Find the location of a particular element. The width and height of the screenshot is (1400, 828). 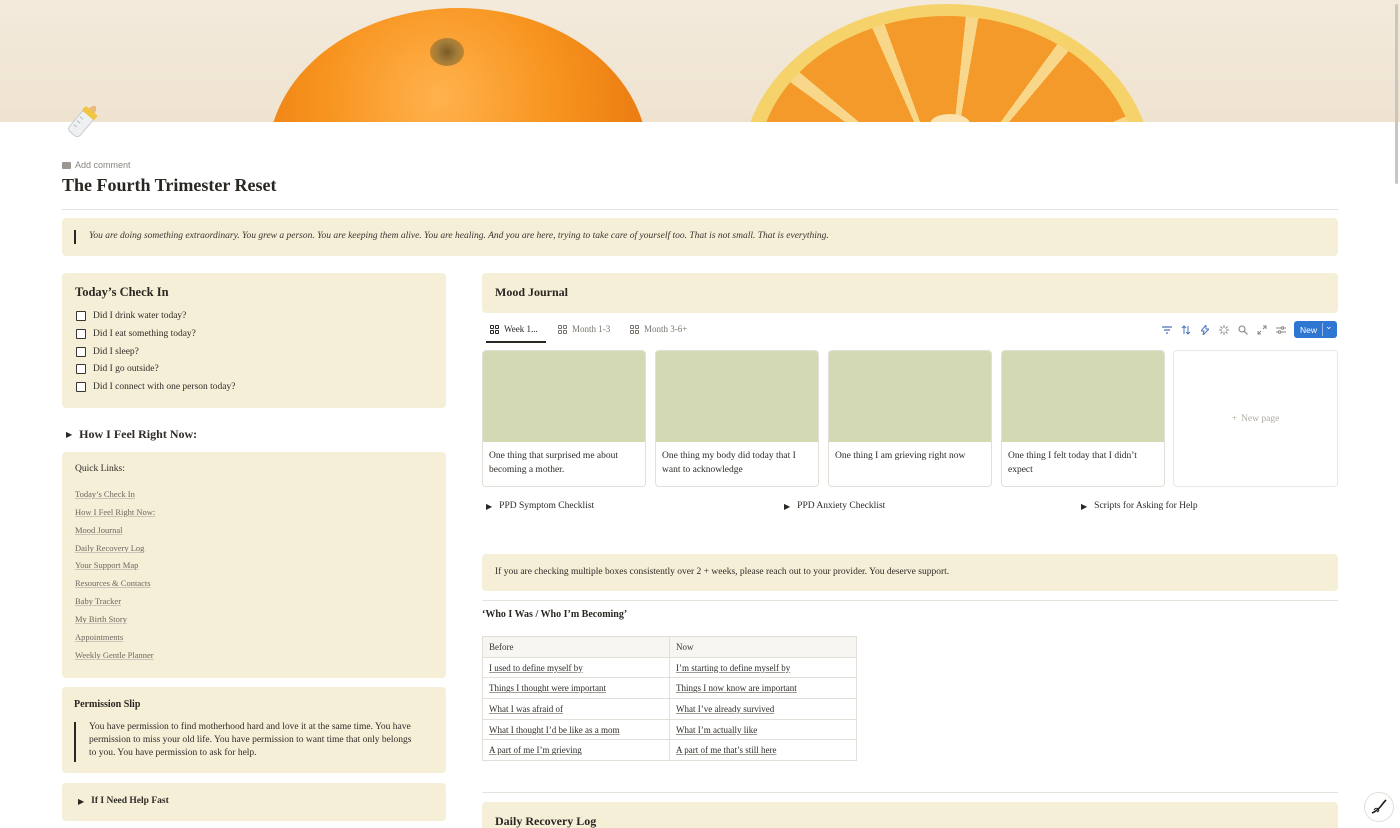

table-cell: What I was afraid of is located at coordinates (576, 709).